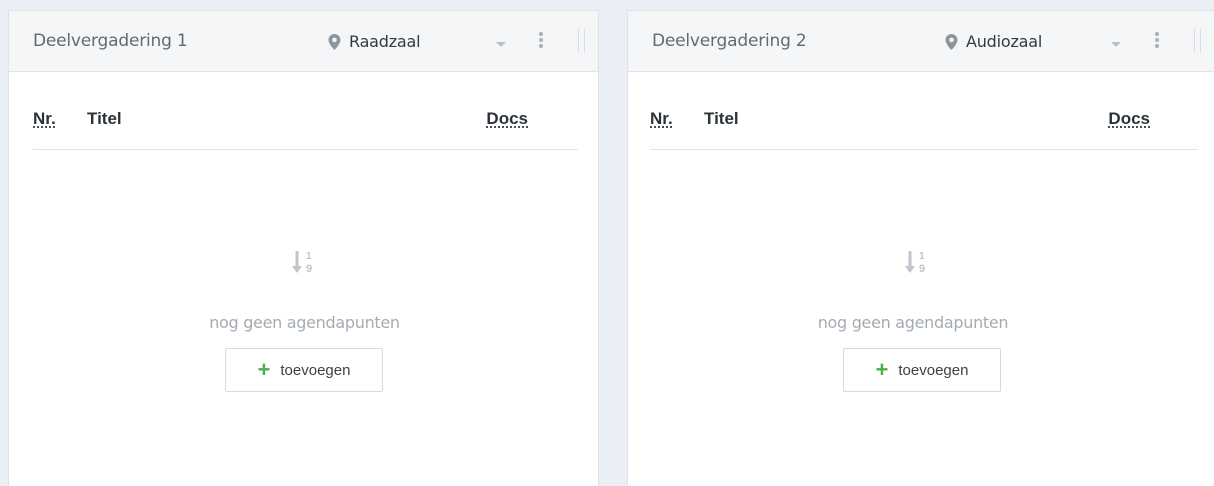  Describe the element at coordinates (303, 41) in the screenshot. I see `panel-header: Deelvergadering 1 Raadzaal` at that location.